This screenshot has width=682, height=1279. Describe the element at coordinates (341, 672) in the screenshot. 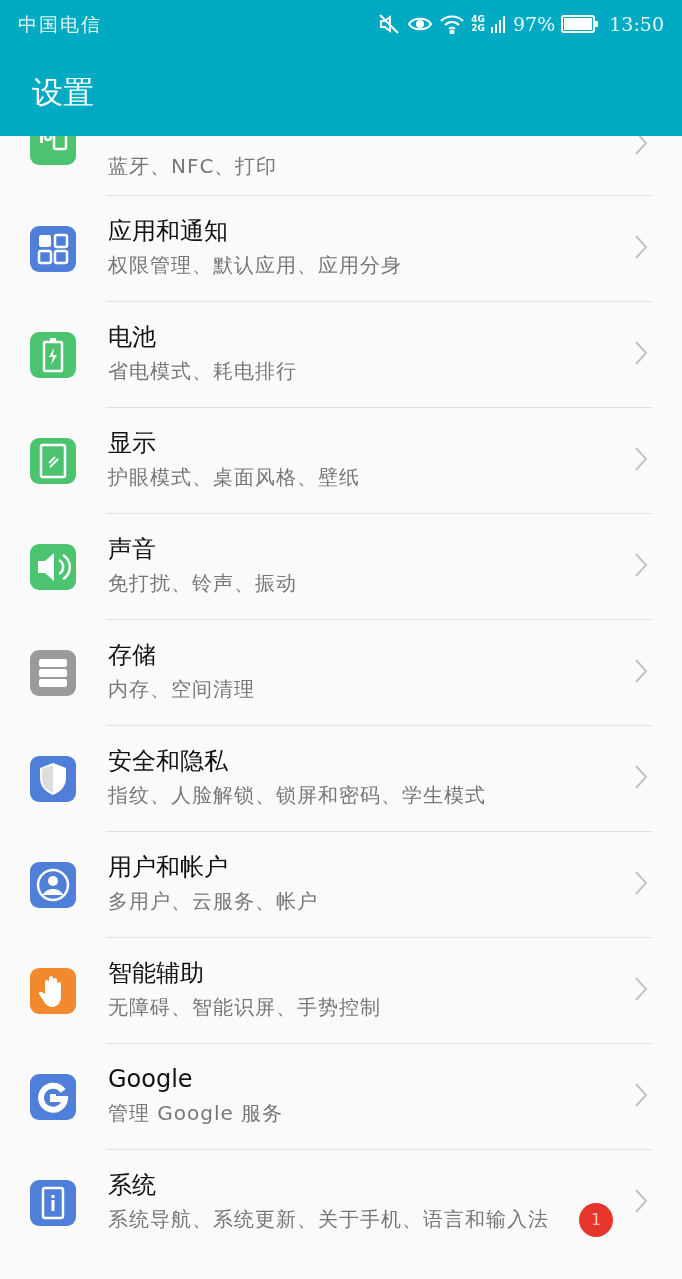

I see `settings-item: 存储 内存、空间清理` at that location.